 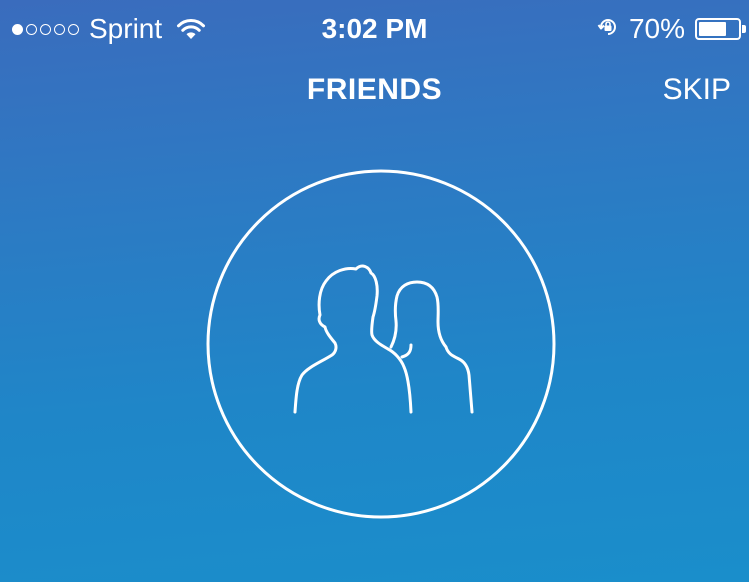 I want to click on page-title: FRIENDS, so click(x=374, y=89).